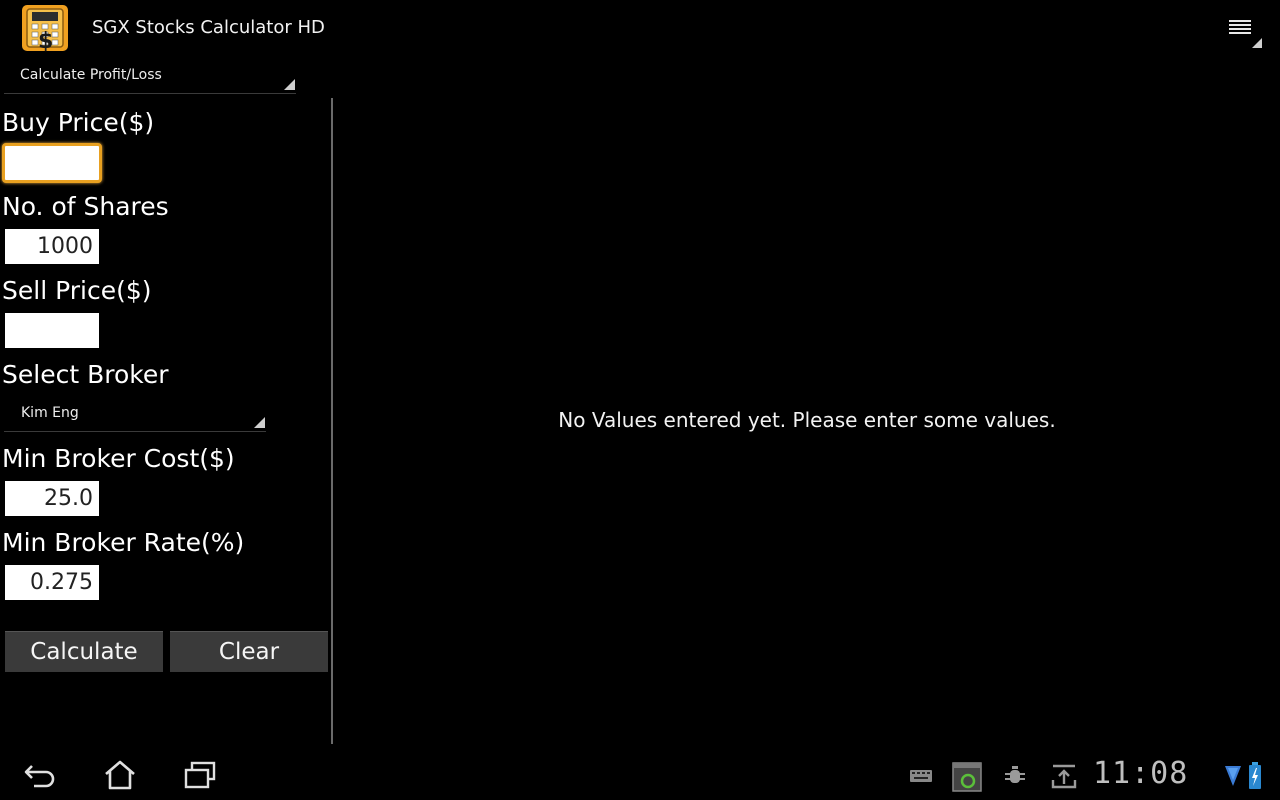  Describe the element at coordinates (1255, 775) in the screenshot. I see `battery-icon` at that location.